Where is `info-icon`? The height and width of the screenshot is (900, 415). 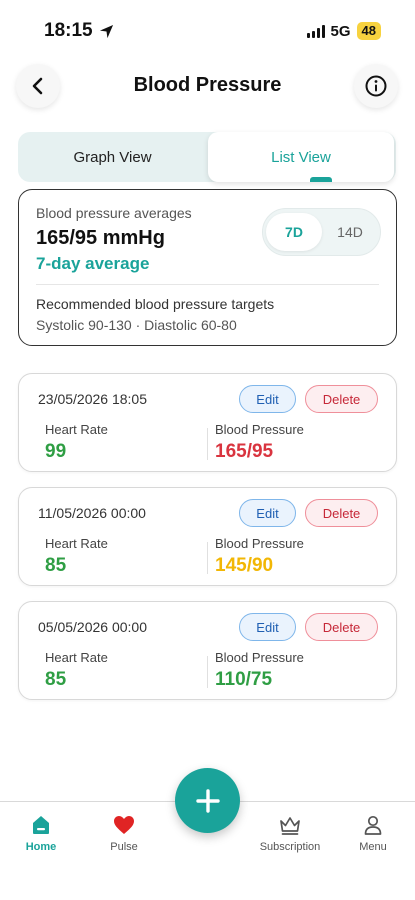 info-icon is located at coordinates (376, 86).